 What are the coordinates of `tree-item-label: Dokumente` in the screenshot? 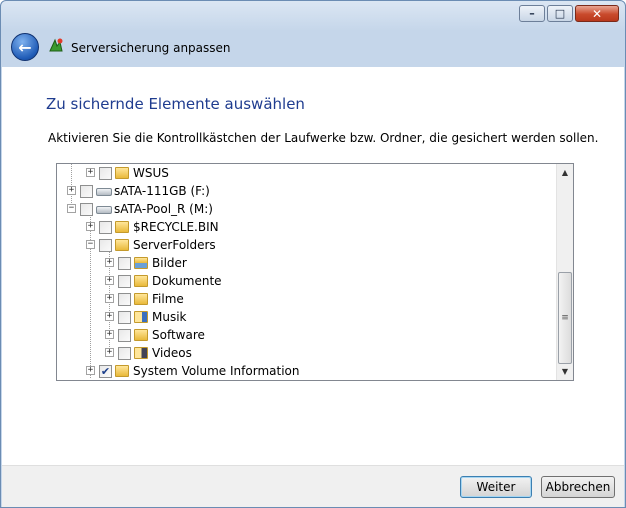 It's located at (187, 281).